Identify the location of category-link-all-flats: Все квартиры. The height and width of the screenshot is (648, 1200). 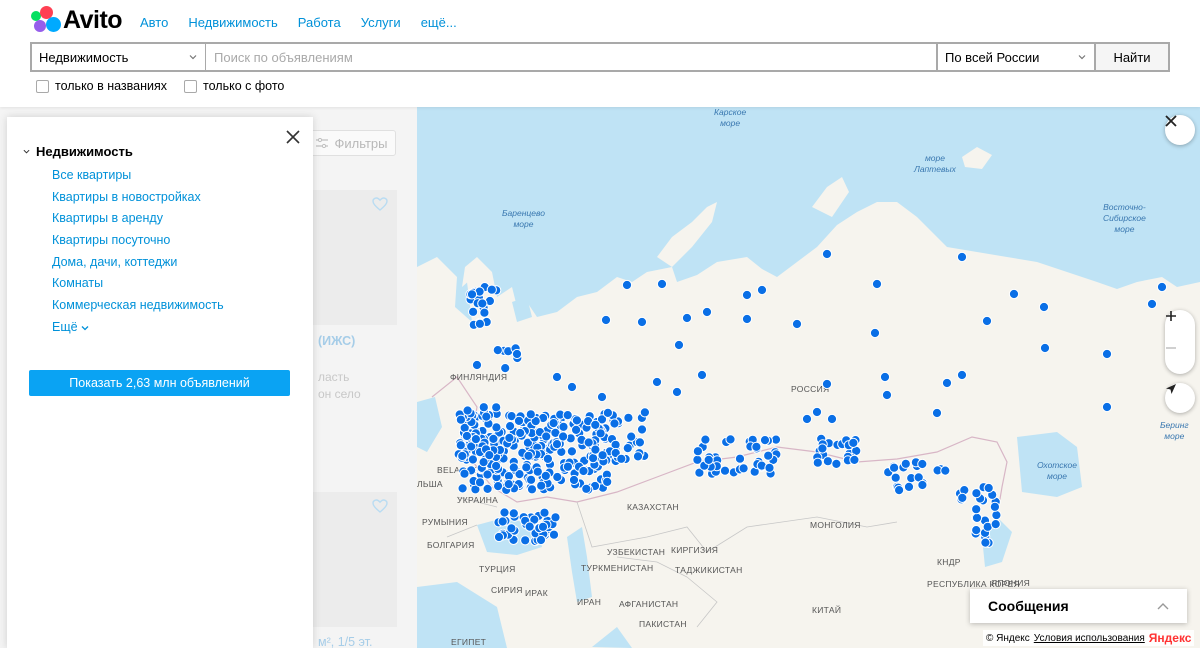
(138, 176).